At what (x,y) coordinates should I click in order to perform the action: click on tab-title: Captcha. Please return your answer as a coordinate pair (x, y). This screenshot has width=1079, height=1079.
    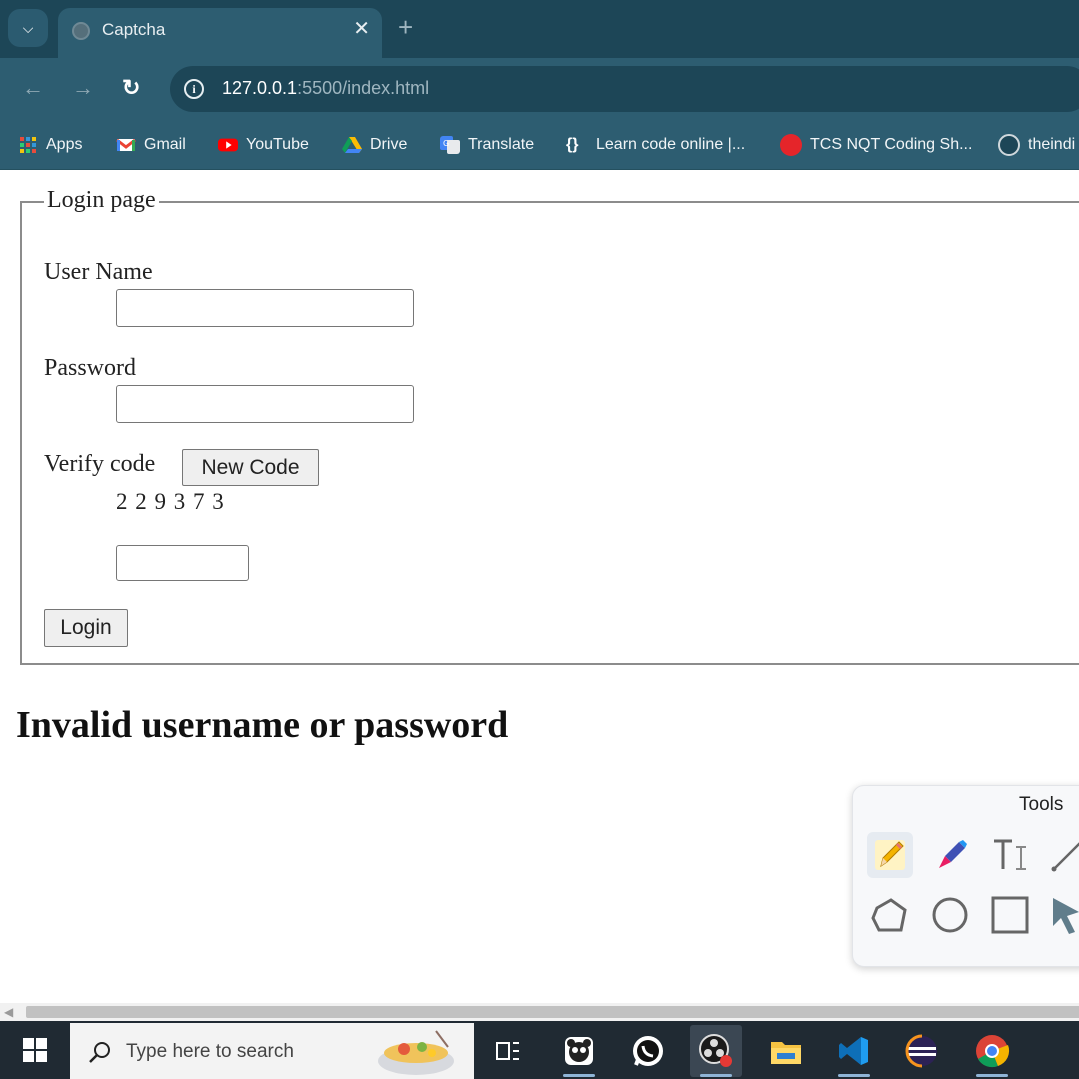
    Looking at the image, I should click on (134, 29).